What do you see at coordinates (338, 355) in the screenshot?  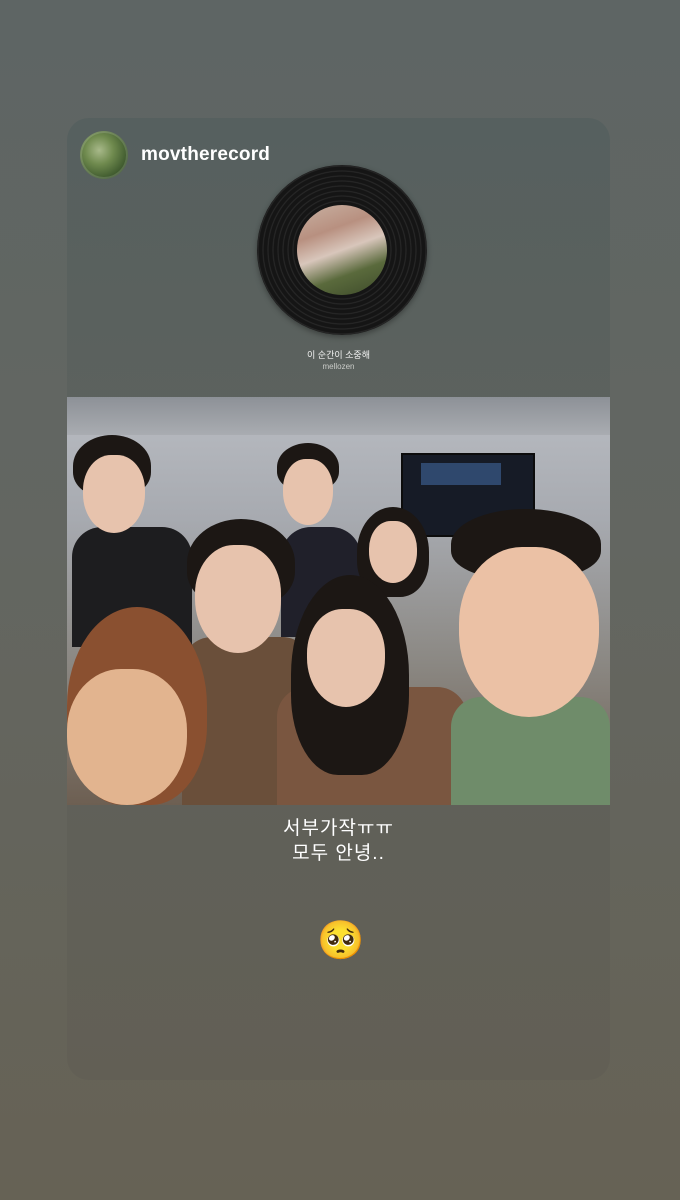 I see `music-title: 이 순간이 소중해` at bounding box center [338, 355].